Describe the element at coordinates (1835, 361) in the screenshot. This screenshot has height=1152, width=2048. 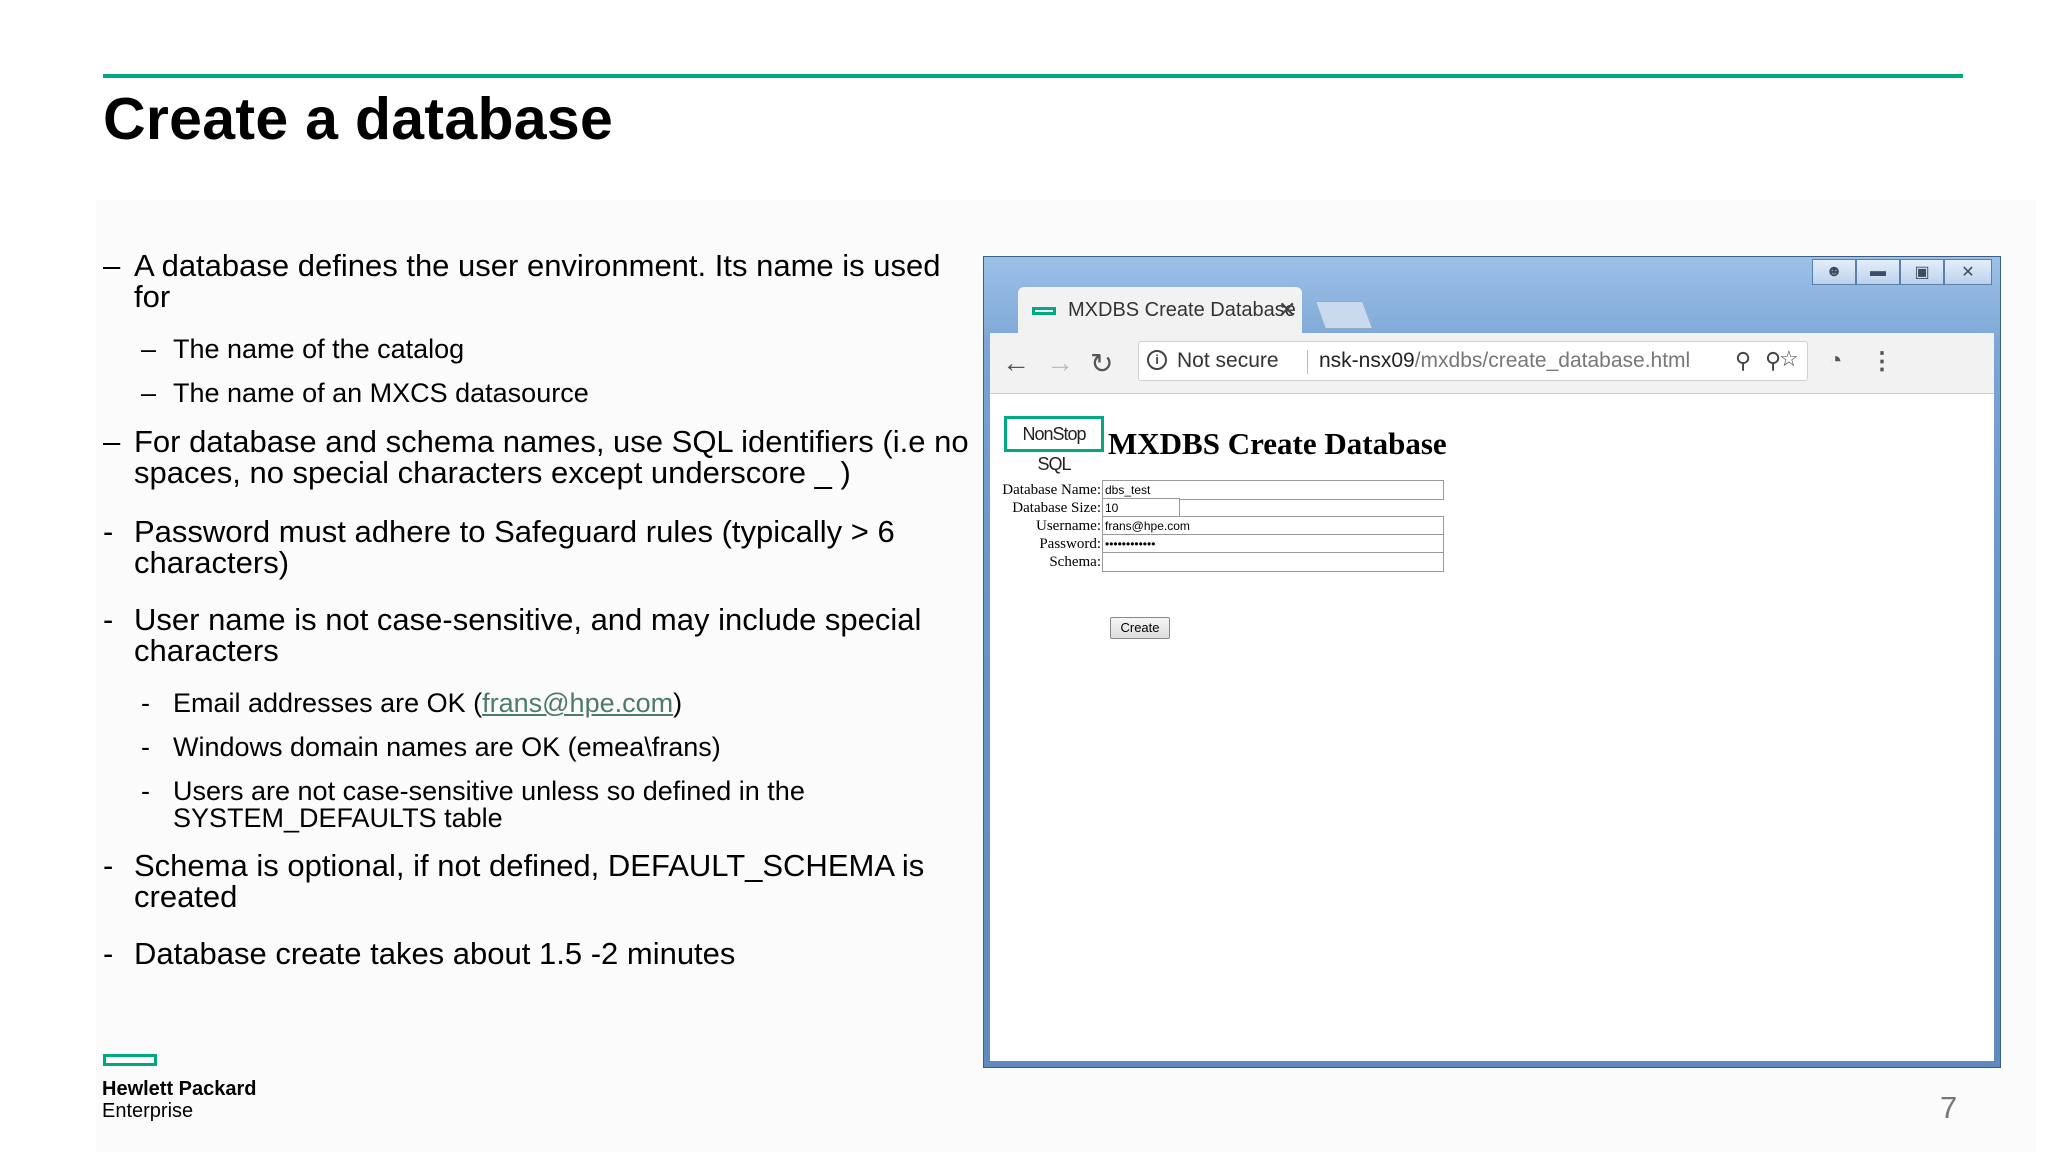
I see `speed-icon: ◔` at that location.